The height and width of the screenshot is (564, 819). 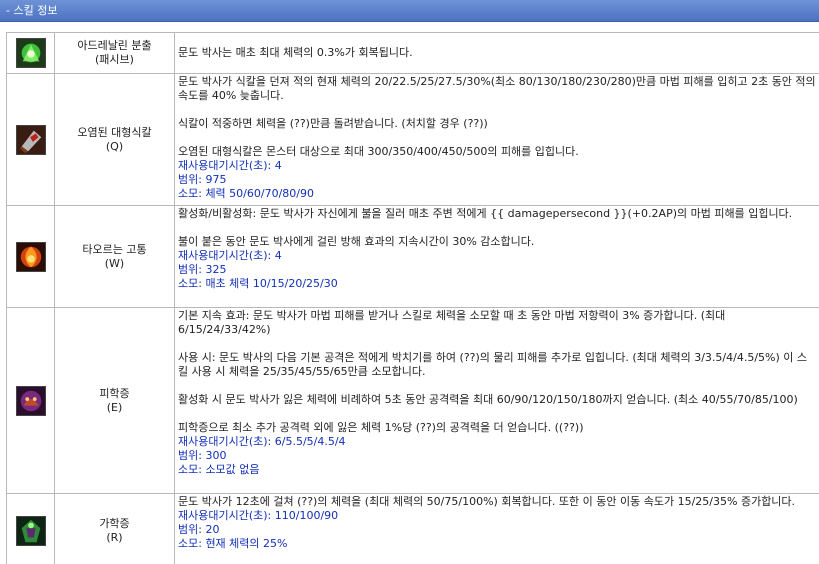 I want to click on desc-line: 문도 박사는 매초 최대 체력의 0.3%가 회복됩니다., so click(x=295, y=52).